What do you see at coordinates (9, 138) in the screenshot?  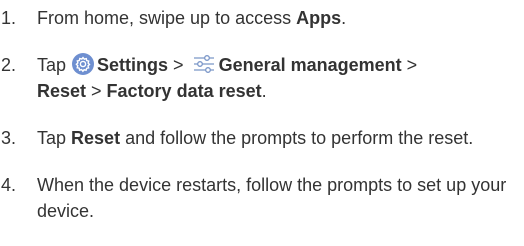 I see `step-number: 3.` at bounding box center [9, 138].